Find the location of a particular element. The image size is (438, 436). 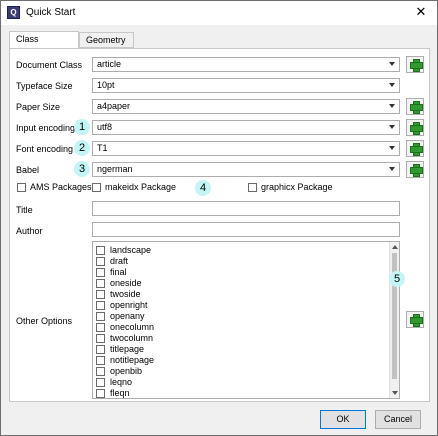

ok-button: OK is located at coordinates (343, 419).